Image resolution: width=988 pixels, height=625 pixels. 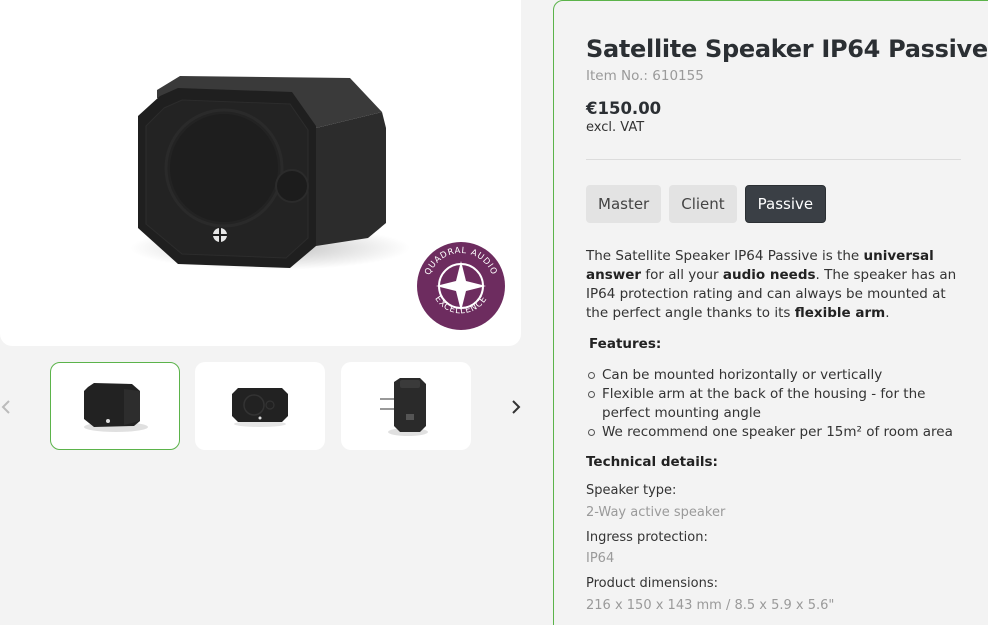 What do you see at coordinates (461, 286) in the screenshot?
I see `quadral-excellence-badge: QUADRAL AUDIO EXCELLENCE` at bounding box center [461, 286].